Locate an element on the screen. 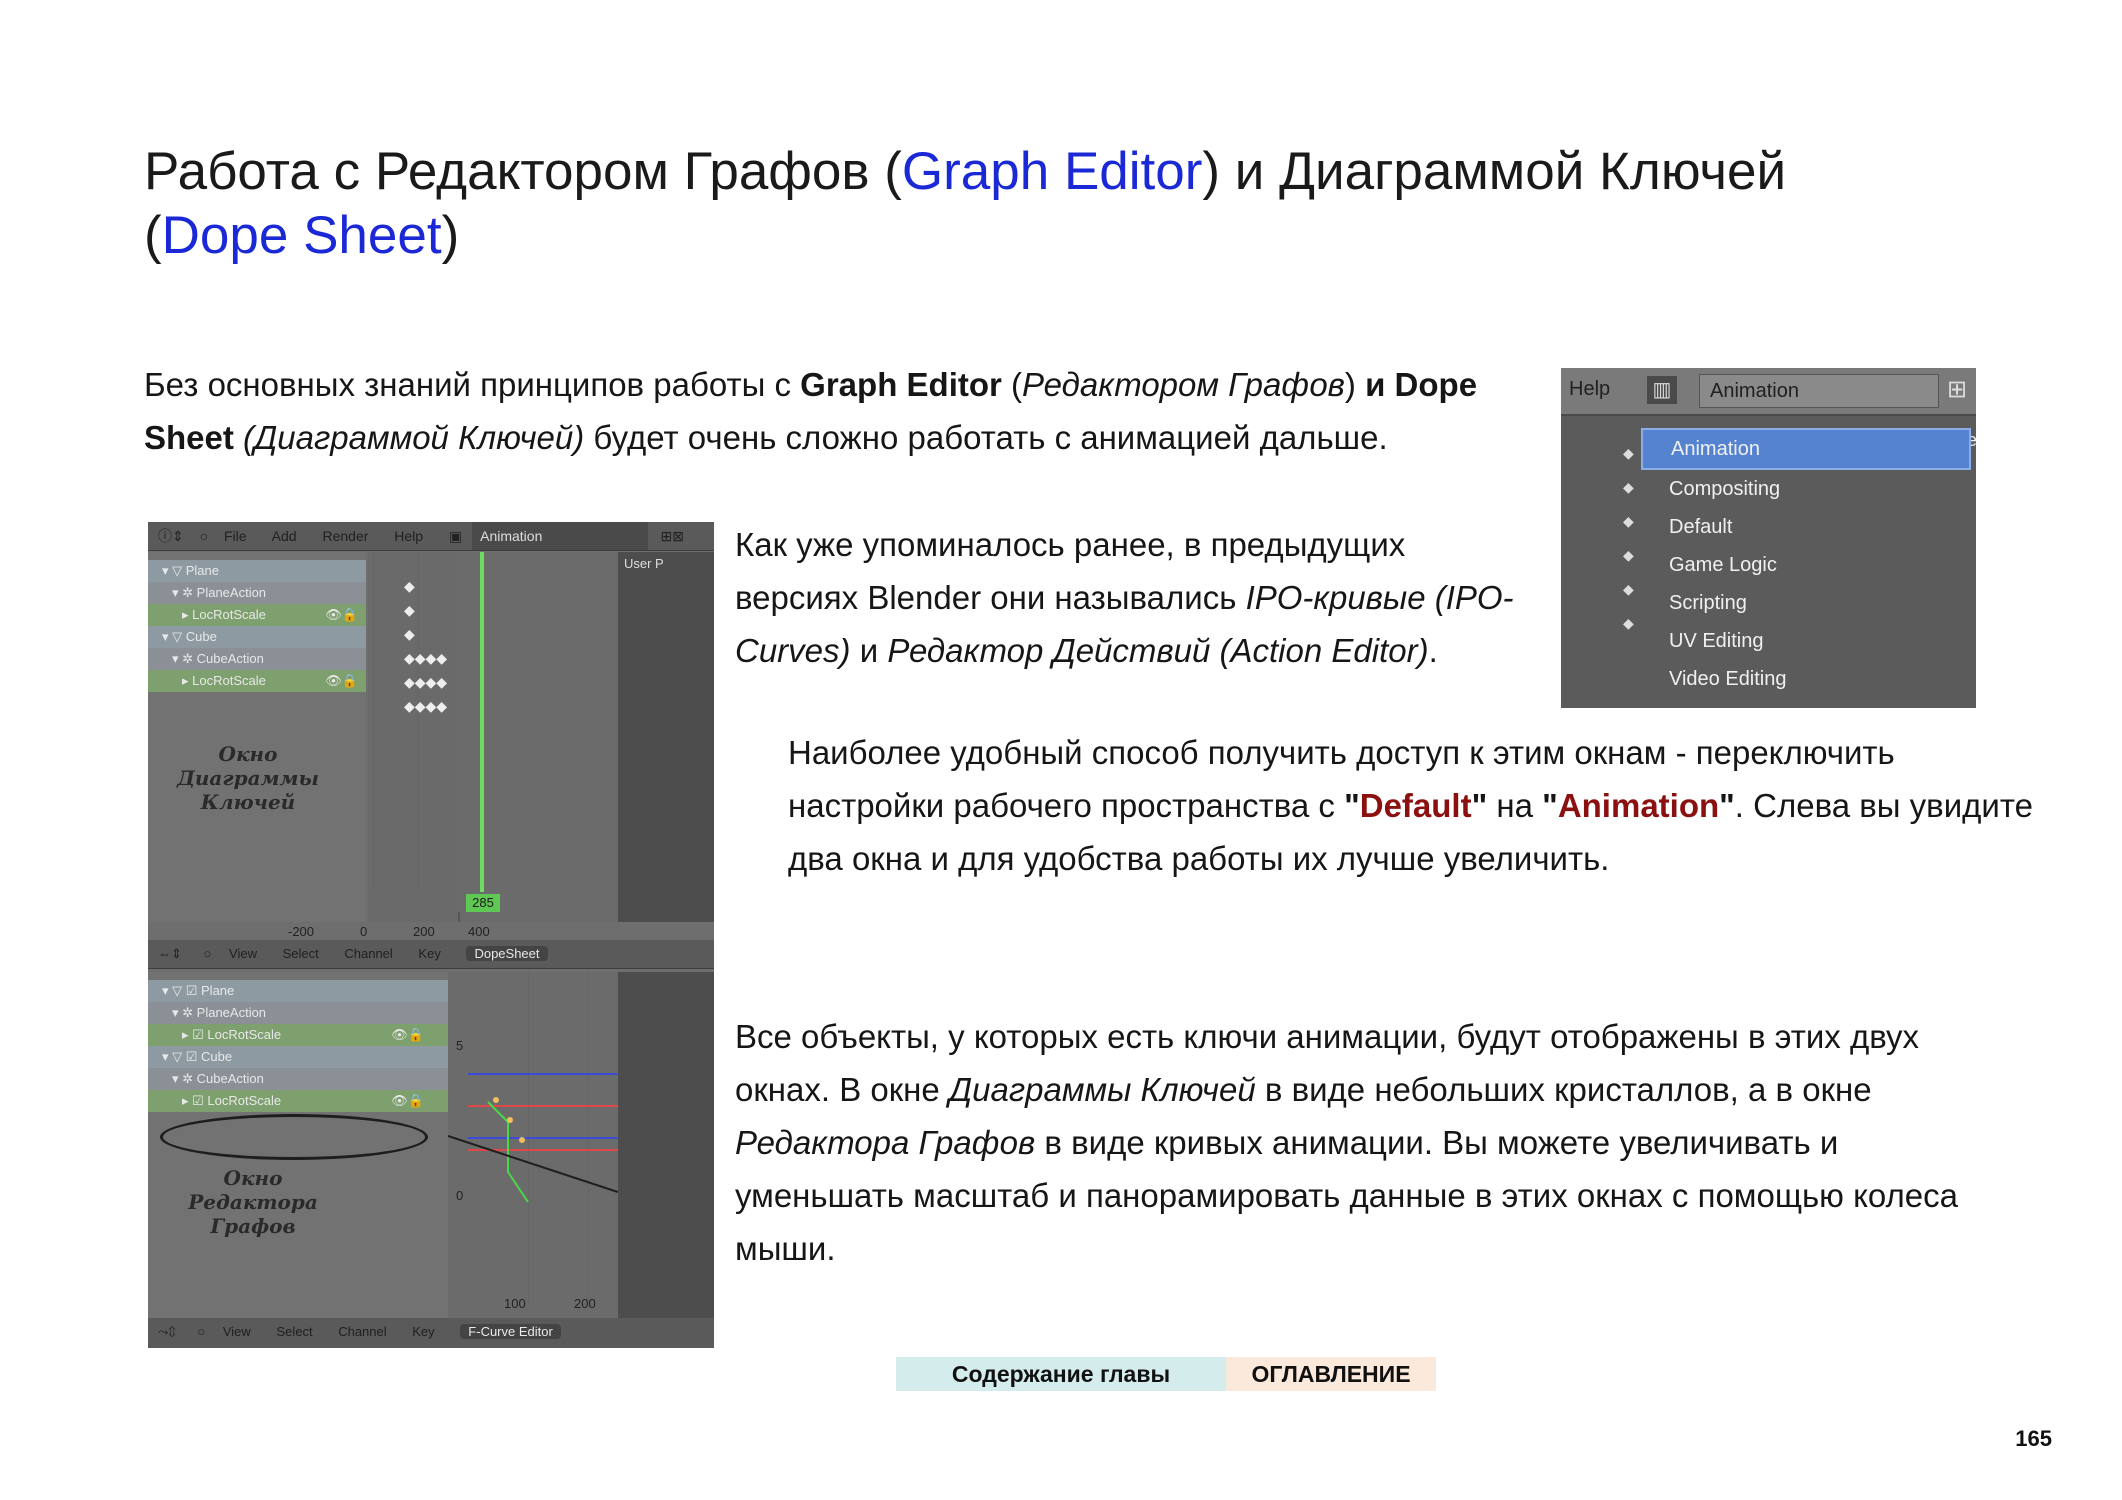 Image resolution: width=2122 pixels, height=1500 pixels. dopesheet-mode-selector: DopeSheet is located at coordinates (507, 953).